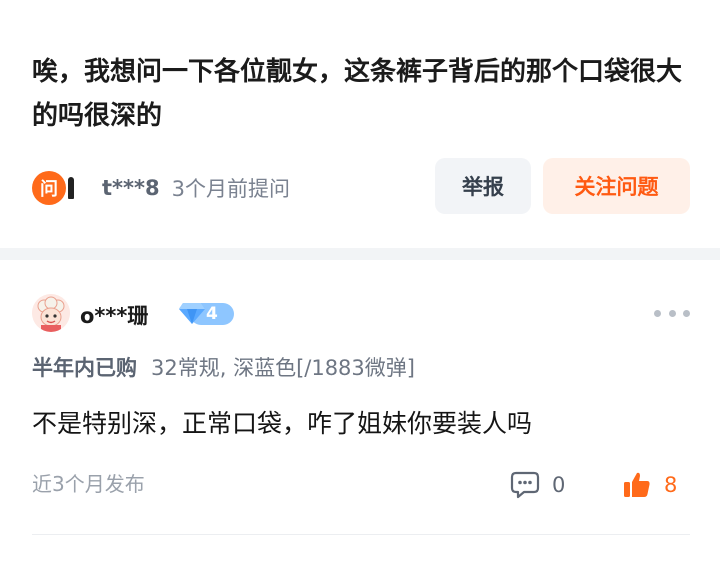 Image resolution: width=720 pixels, height=569 pixels. What do you see at coordinates (672, 313) in the screenshot?
I see `more-icon` at bounding box center [672, 313].